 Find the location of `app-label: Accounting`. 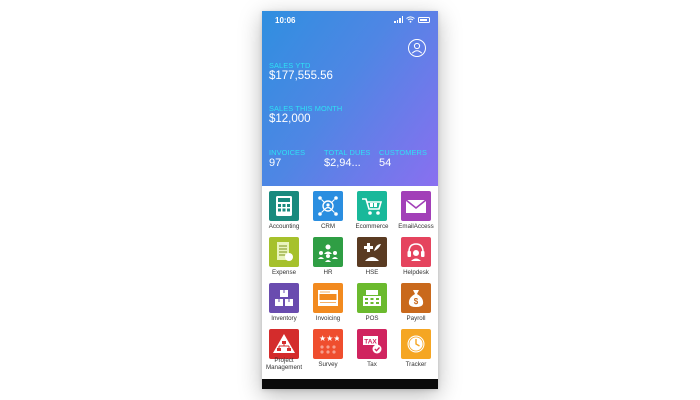

app-label: Accounting is located at coordinates (284, 226).